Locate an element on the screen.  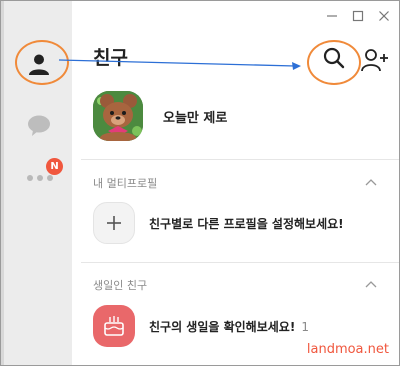
plus-tile is located at coordinates (114, 223).